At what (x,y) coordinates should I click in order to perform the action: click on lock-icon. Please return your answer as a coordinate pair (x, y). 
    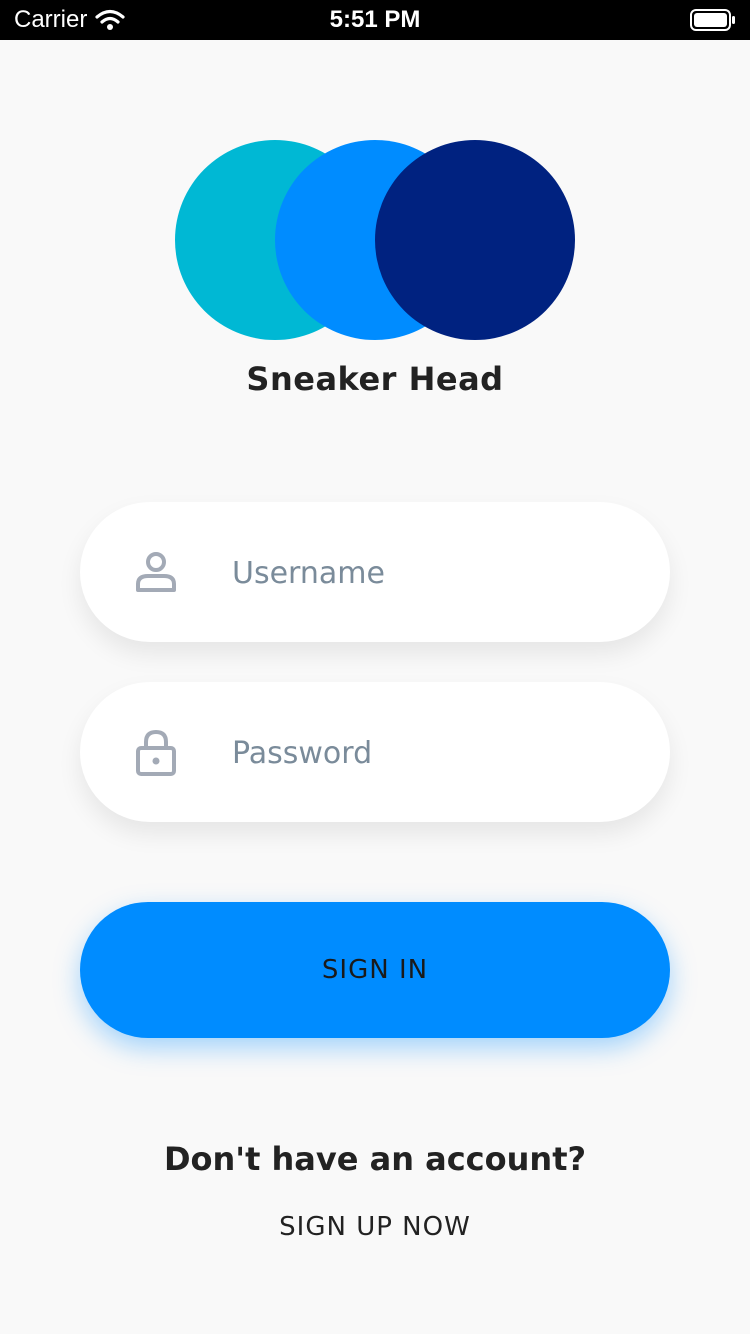
    Looking at the image, I should click on (156, 752).